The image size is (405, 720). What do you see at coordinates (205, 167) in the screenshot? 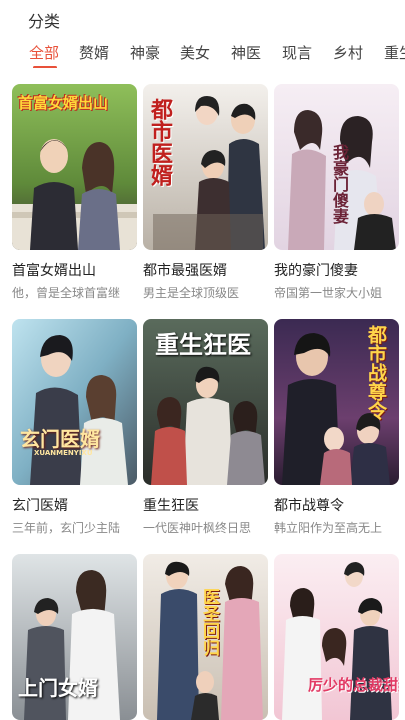
I see `drama-poster: 都市医婿` at bounding box center [205, 167].